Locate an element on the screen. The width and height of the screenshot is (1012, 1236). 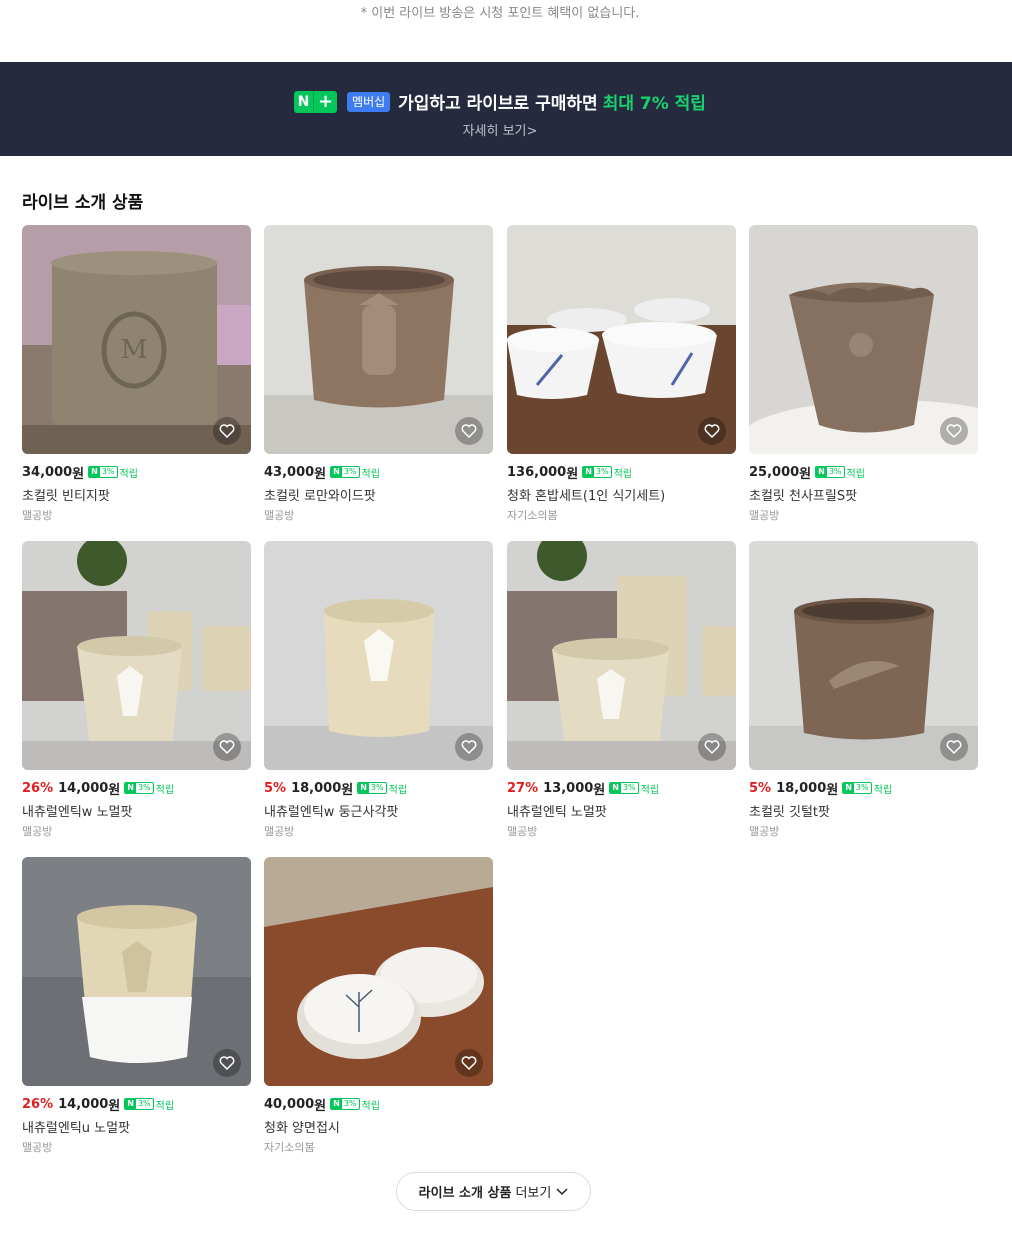
product-card: 43,000 원 N 3% 적립 초컬릿 로만와이드팟 맬공방 is located at coordinates (378, 374).